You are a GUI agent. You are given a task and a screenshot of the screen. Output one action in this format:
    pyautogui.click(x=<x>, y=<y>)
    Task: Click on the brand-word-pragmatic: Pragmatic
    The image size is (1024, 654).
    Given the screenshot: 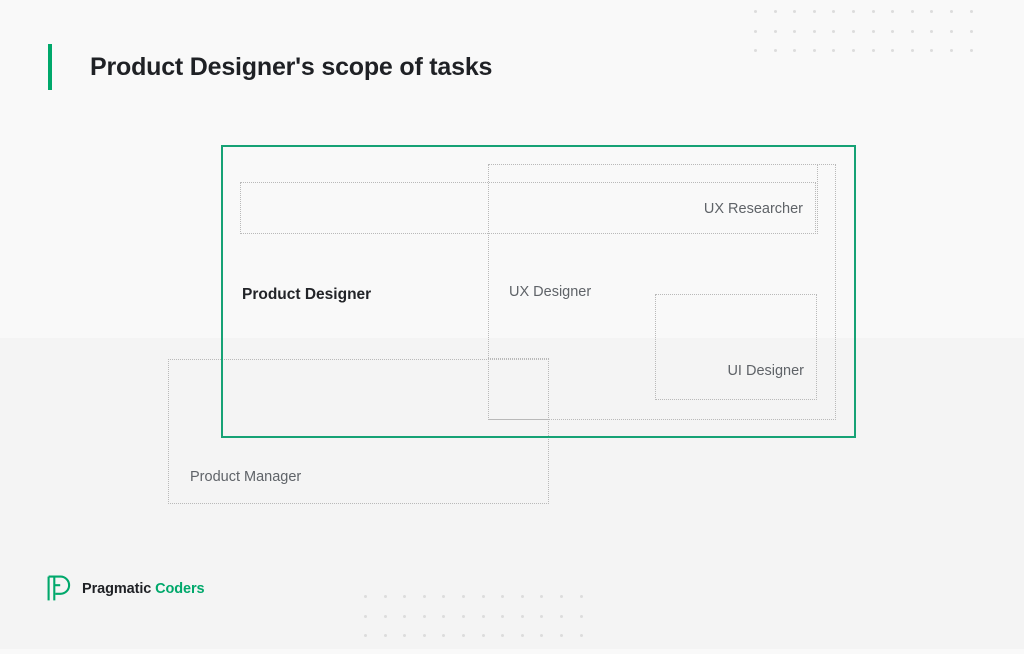 What is the action you would take?
    pyautogui.click(x=117, y=588)
    